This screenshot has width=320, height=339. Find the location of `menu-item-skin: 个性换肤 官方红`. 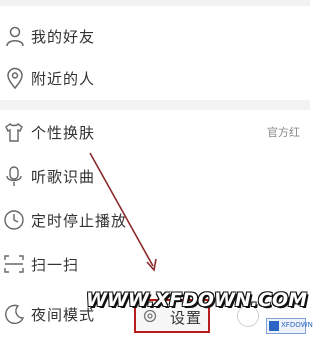

menu-item-skin: 个性换肤 官方红 is located at coordinates (155, 132).